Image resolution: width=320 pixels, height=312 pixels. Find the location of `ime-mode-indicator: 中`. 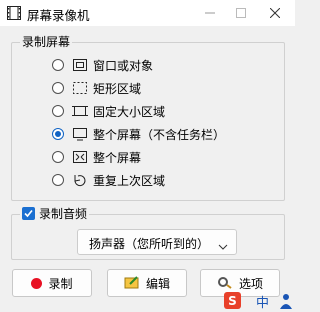

ime-mode-indicator: 中 is located at coordinates (262, 301).